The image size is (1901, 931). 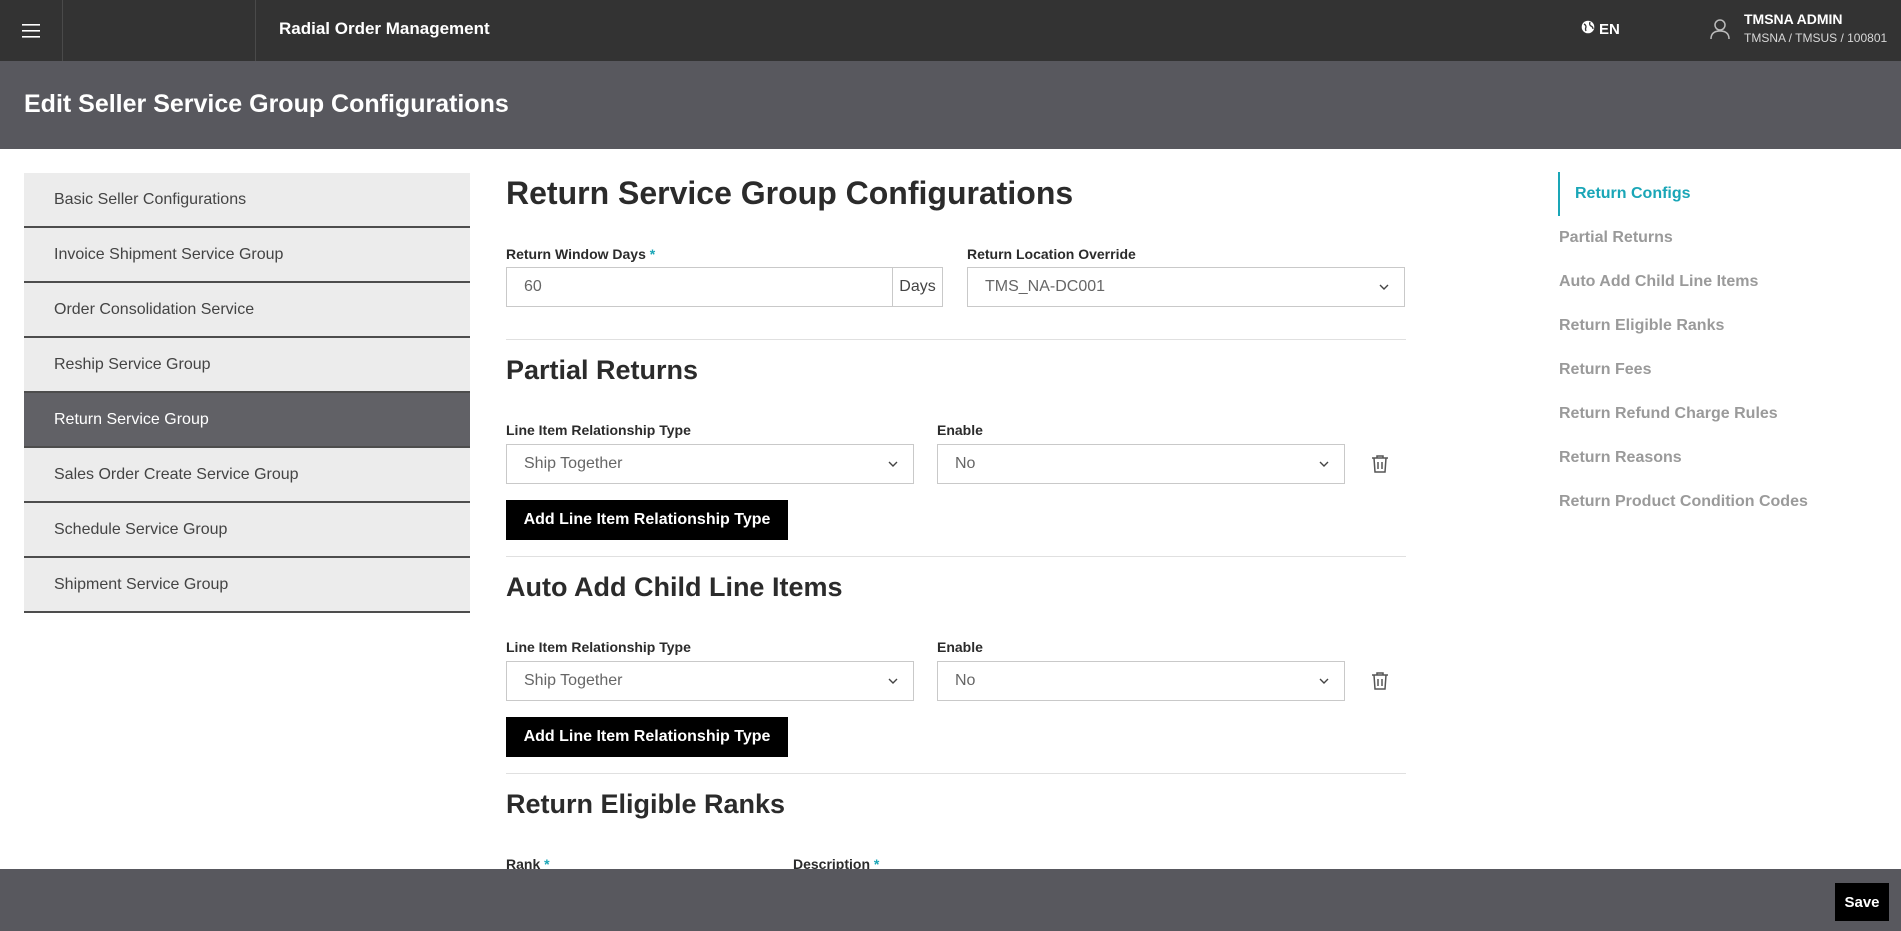 I want to click on save-button: Save, so click(x=1862, y=902).